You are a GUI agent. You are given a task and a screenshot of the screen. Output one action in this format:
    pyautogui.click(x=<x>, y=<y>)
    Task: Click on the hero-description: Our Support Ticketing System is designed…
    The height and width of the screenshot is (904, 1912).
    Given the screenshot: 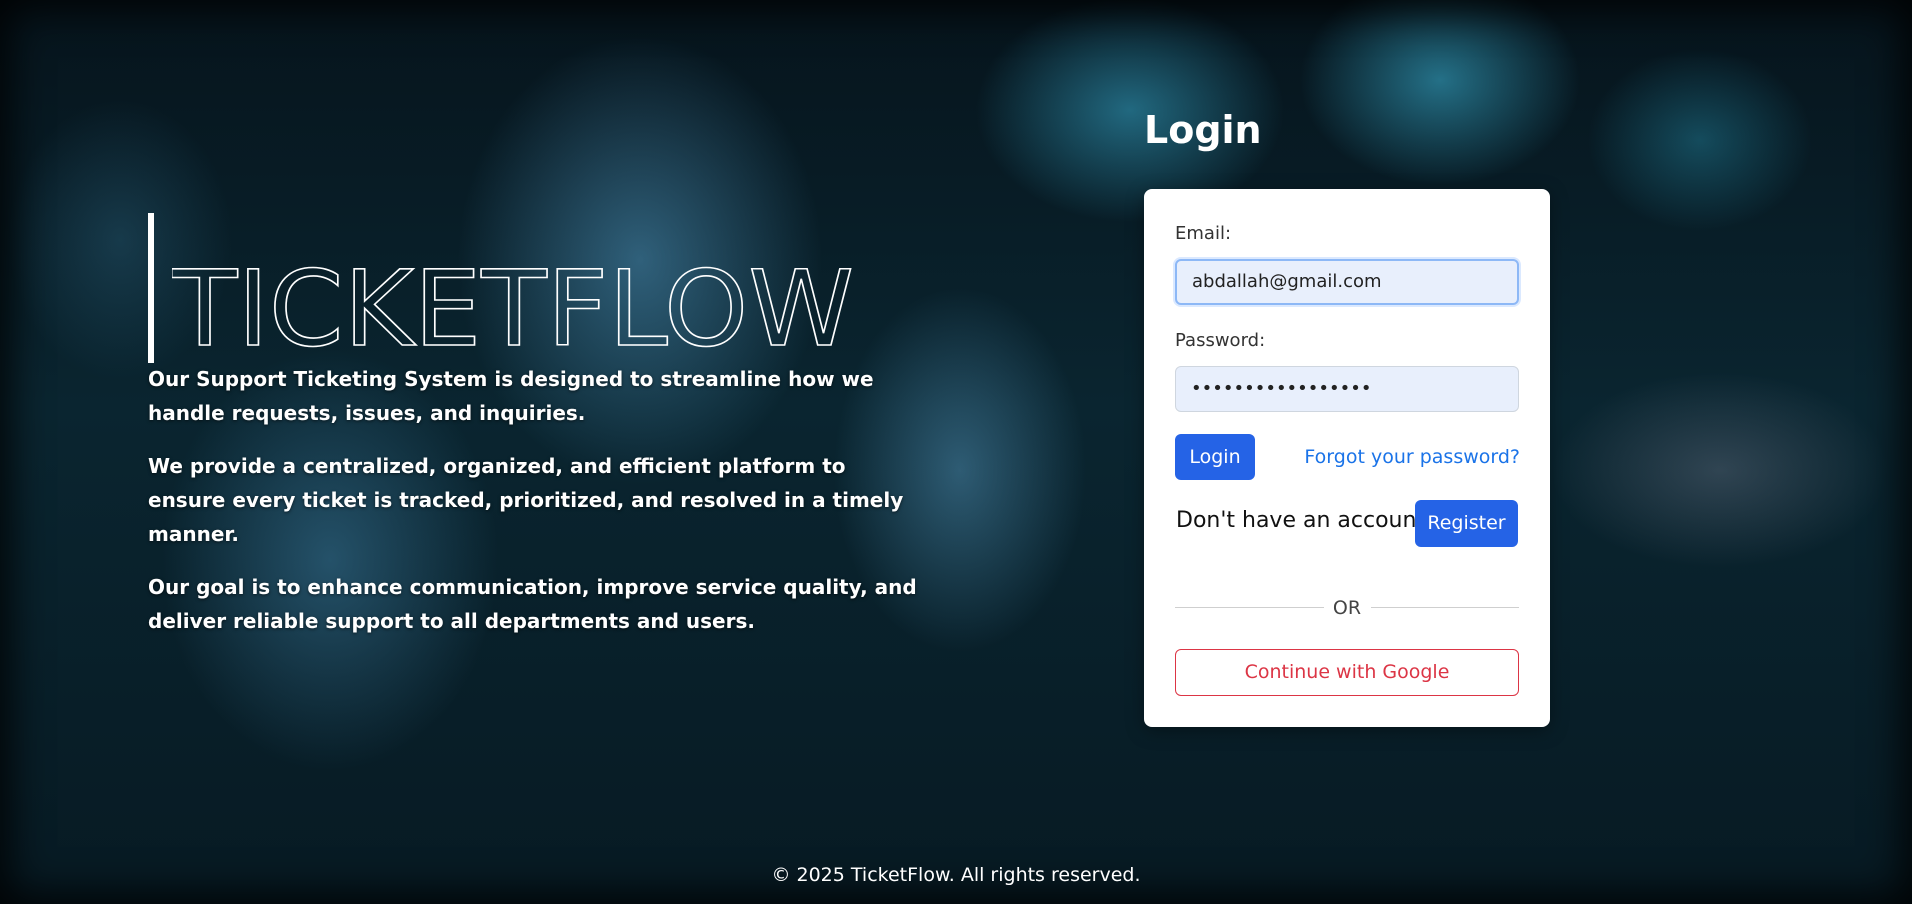 What is the action you would take?
    pyautogui.click(x=533, y=509)
    